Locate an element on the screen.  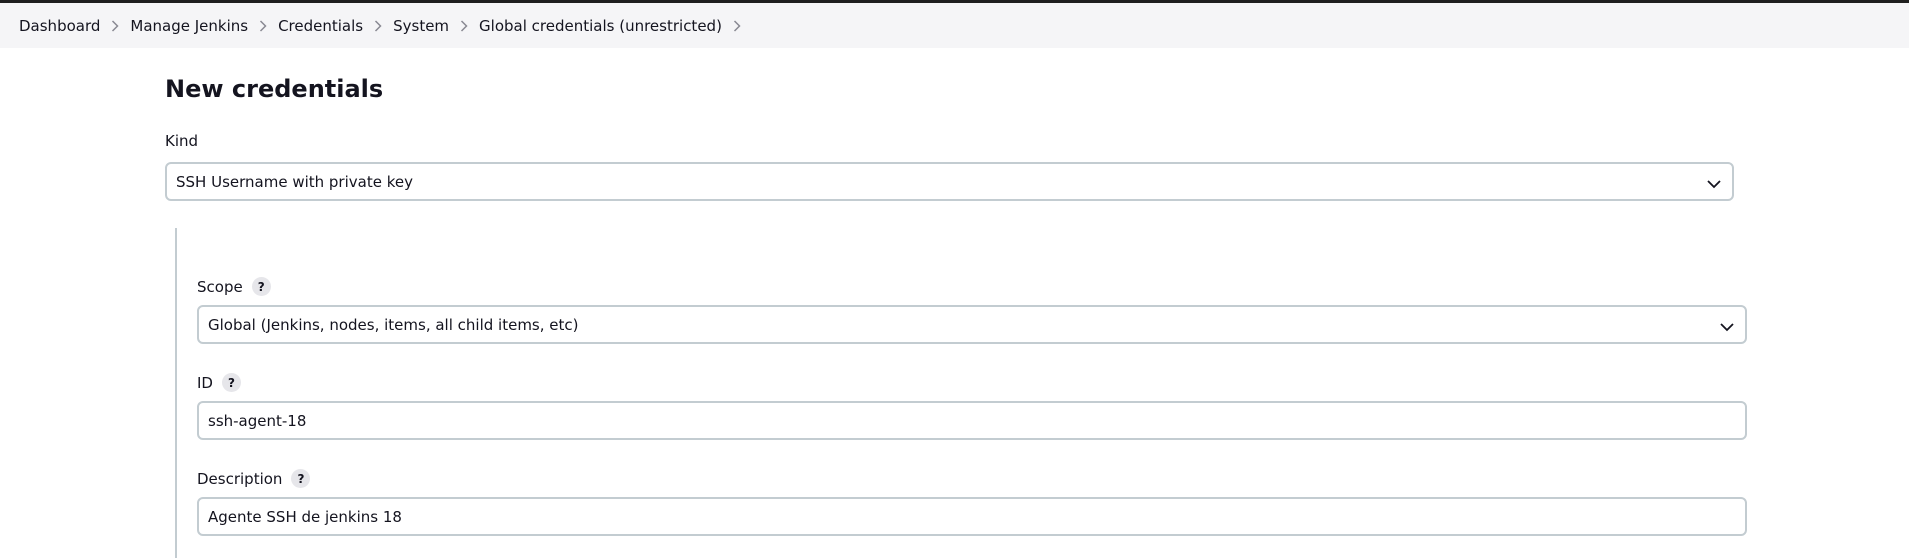
breadcrumb-item-system: System is located at coordinates (436, 26).